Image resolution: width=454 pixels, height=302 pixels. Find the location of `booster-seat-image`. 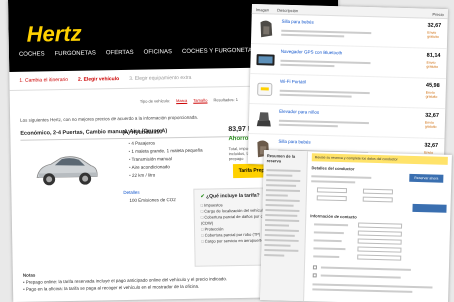

booster-seat-image is located at coordinates (263, 119).